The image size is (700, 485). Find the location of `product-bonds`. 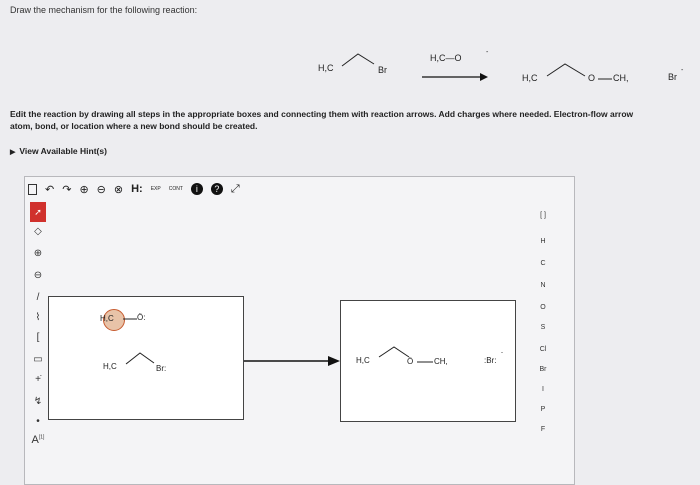

product-bonds is located at coordinates (566, 70).